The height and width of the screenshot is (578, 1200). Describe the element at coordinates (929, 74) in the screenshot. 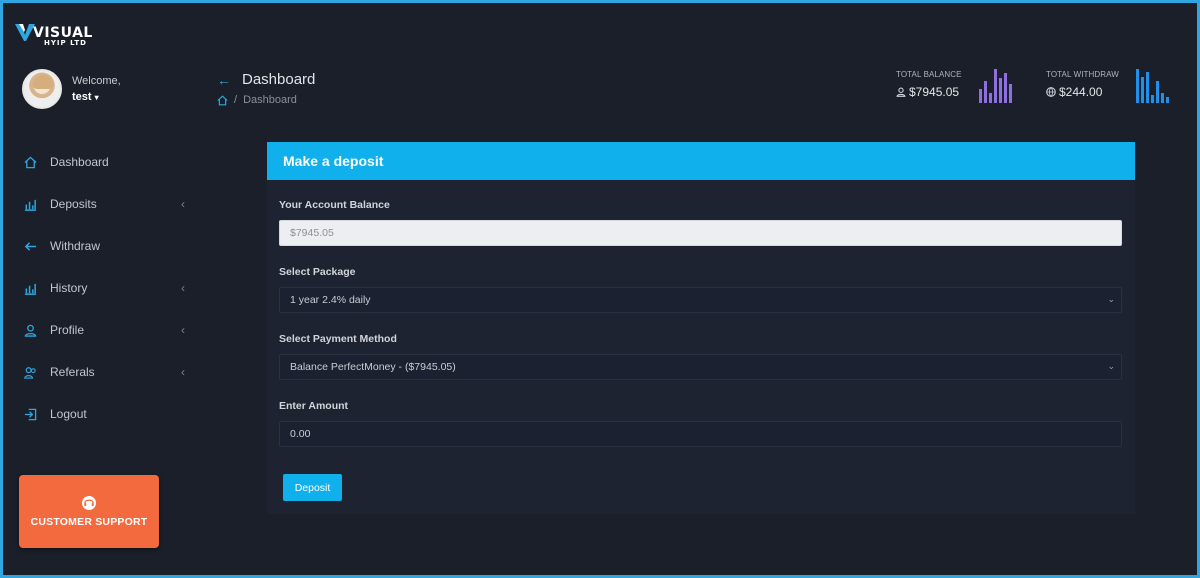

I see `total-balance-label: TOTAL BALANCE` at that location.